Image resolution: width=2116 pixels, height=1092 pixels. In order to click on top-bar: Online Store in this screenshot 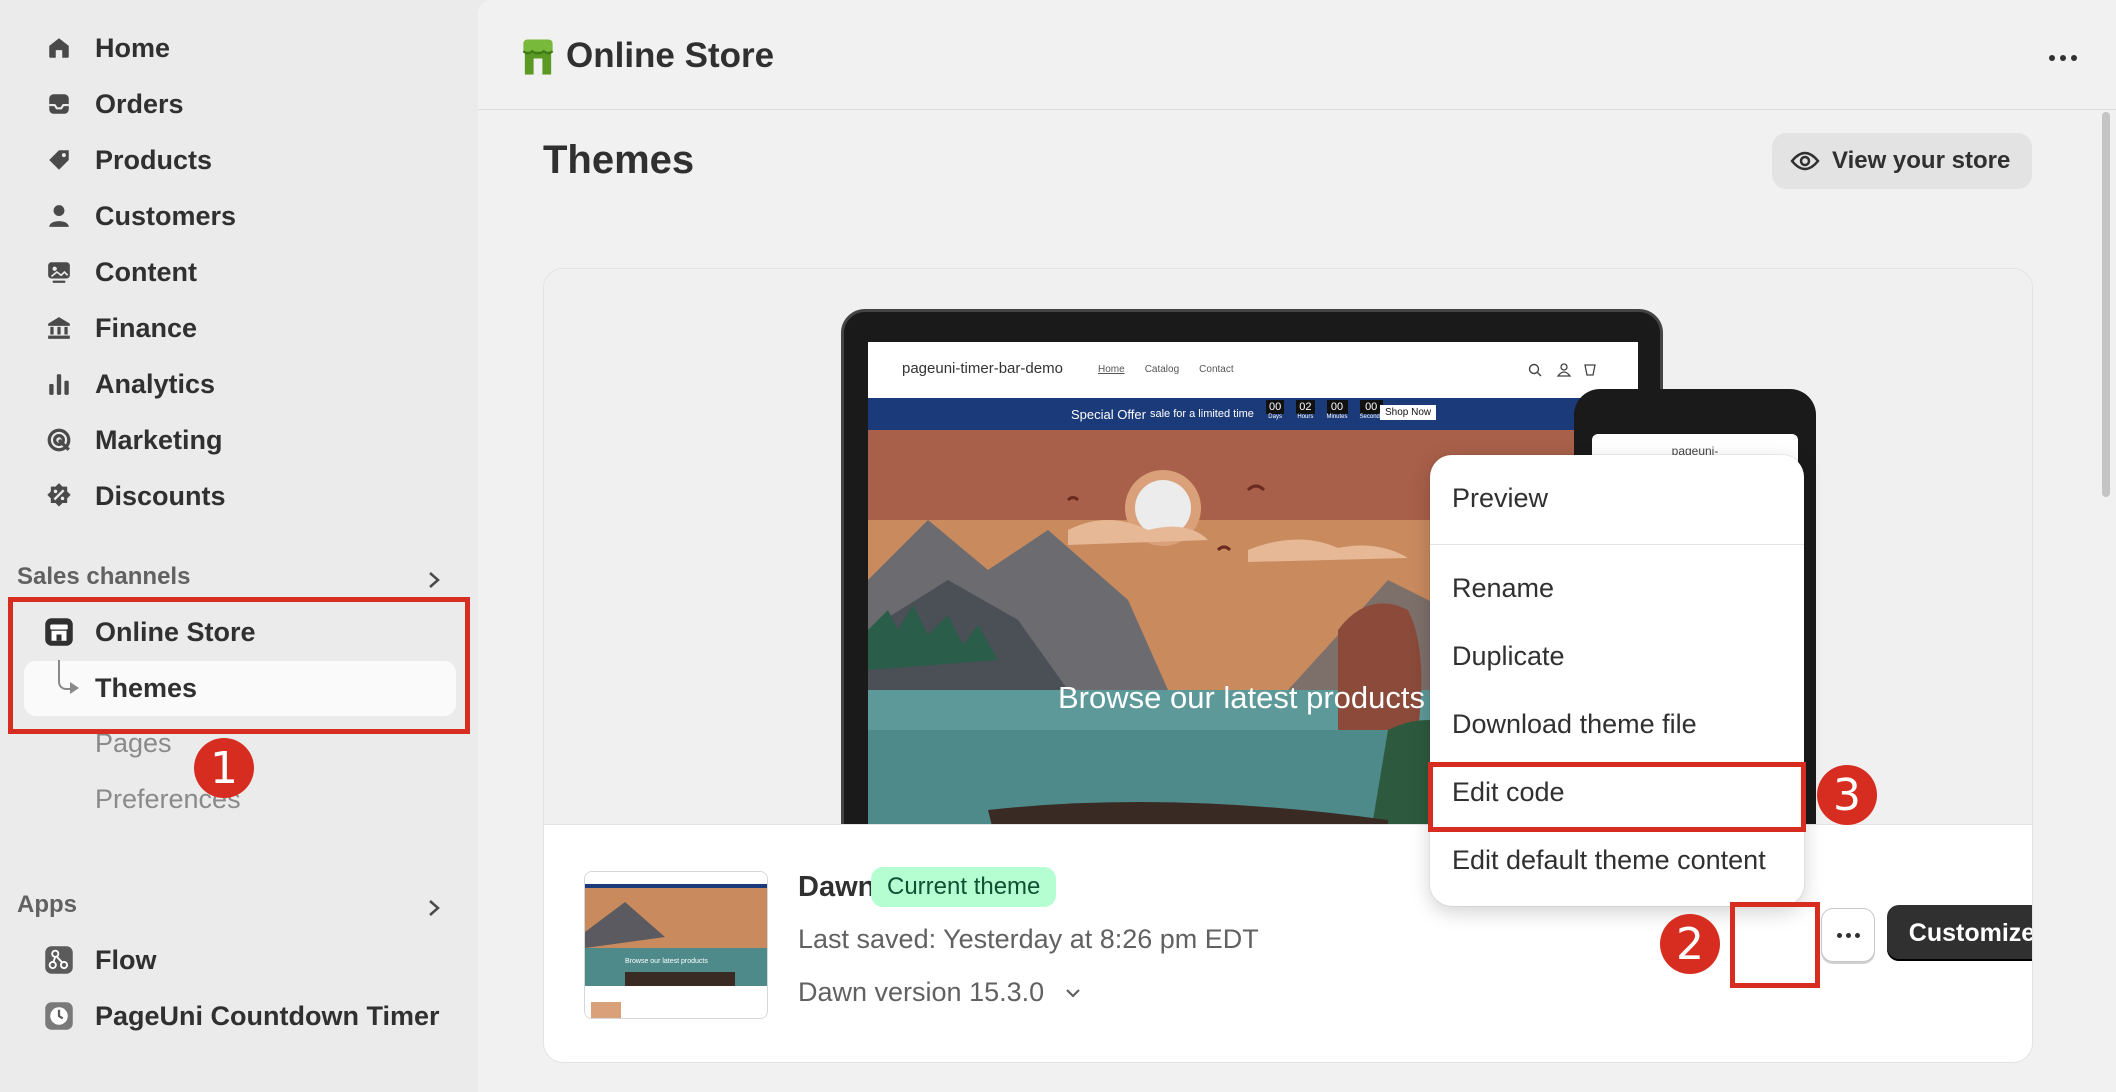, I will do `click(1297, 55)`.